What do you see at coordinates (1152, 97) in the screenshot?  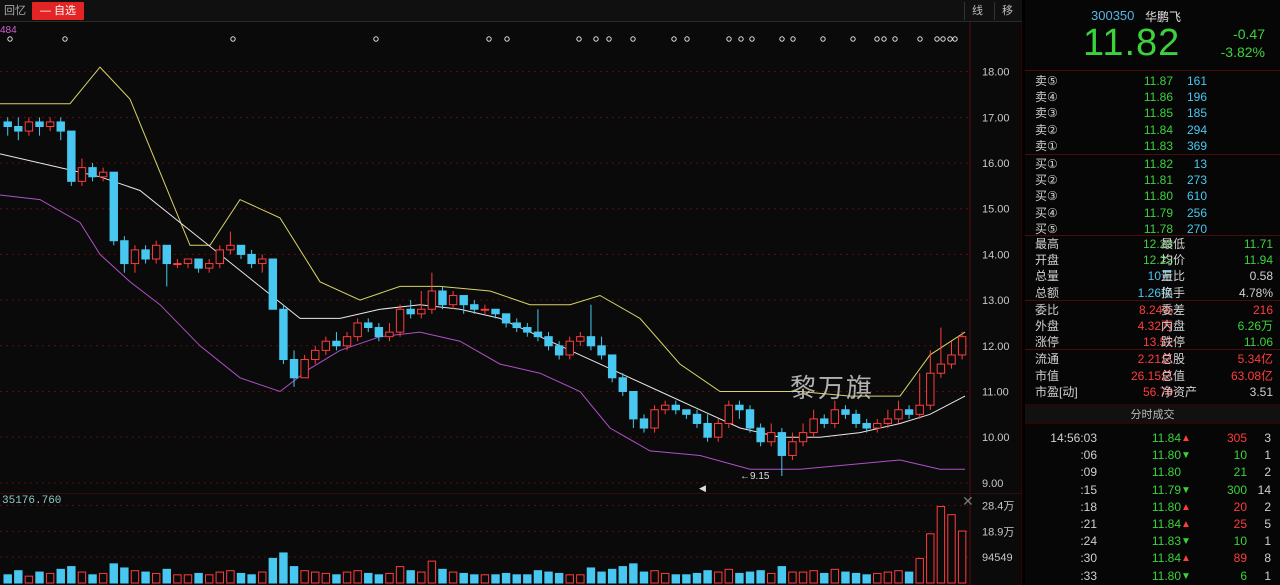 I see `ask-row: 卖④ 11.86 196` at bounding box center [1152, 97].